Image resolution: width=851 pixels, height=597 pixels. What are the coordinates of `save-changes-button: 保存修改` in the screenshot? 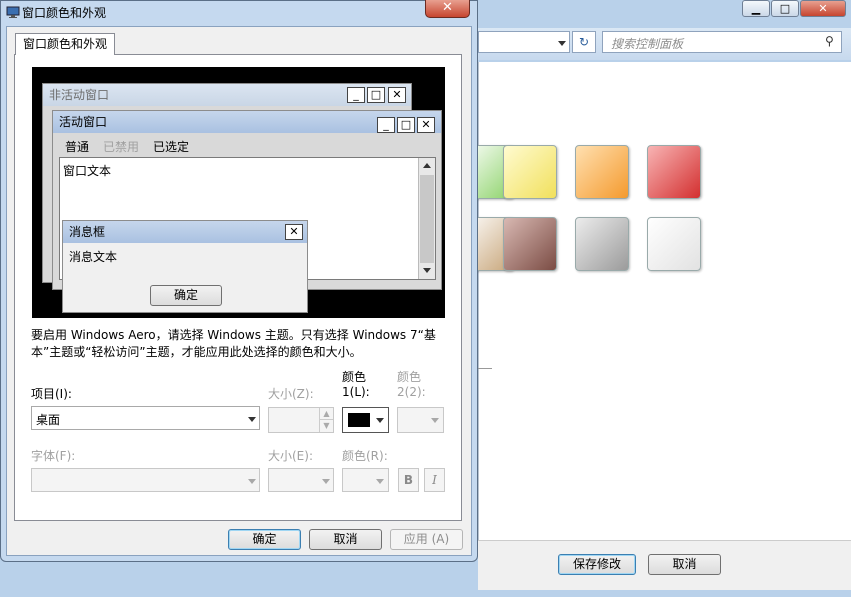 It's located at (597, 564).